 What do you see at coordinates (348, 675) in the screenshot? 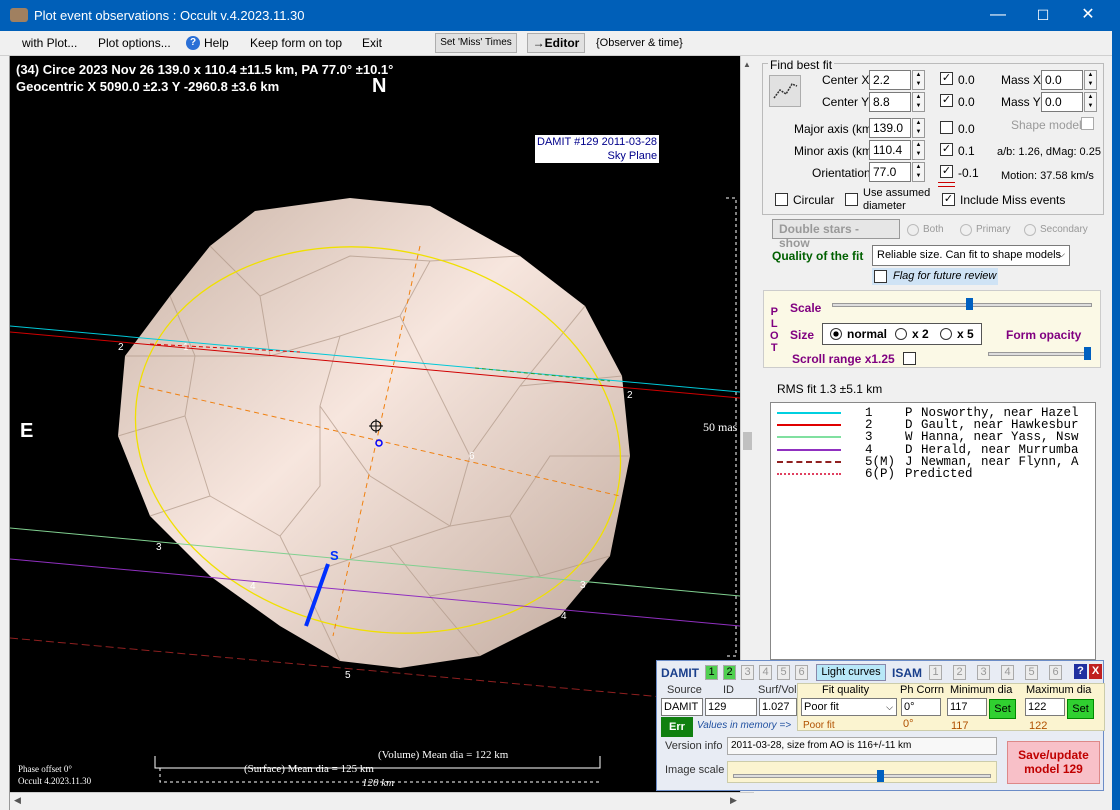
I see `chord-label: 5` at bounding box center [348, 675].